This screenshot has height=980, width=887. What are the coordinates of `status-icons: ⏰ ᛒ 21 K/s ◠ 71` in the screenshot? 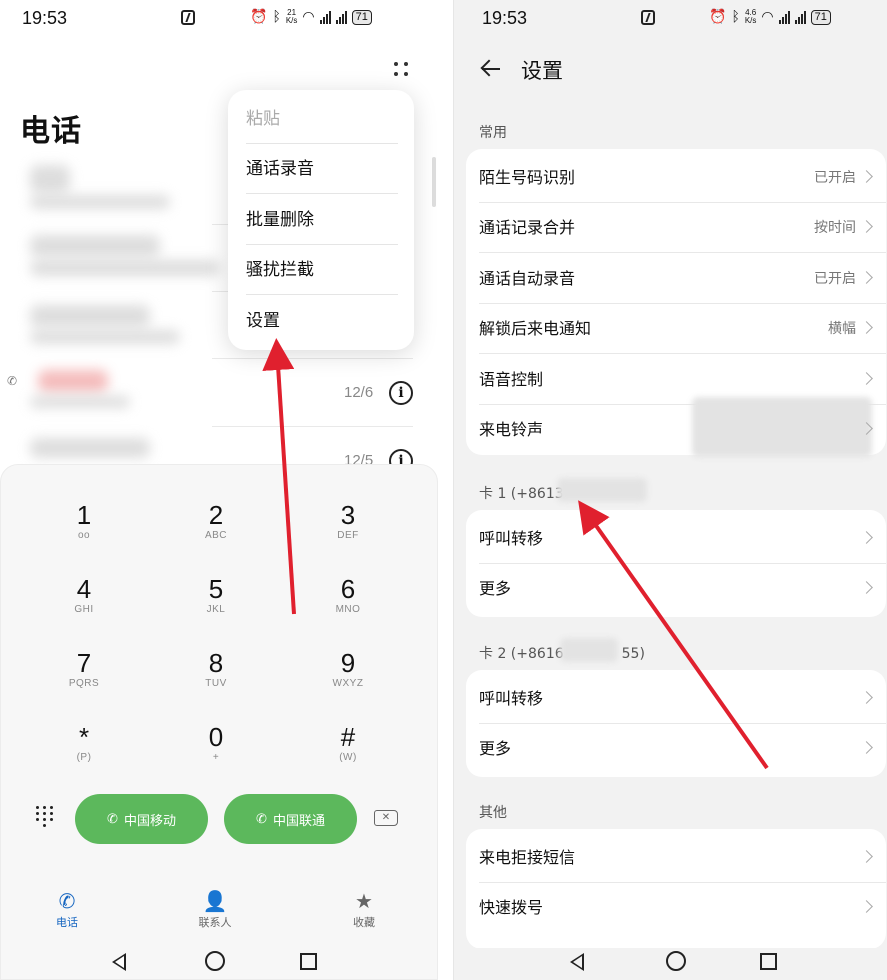 It's located at (311, 17).